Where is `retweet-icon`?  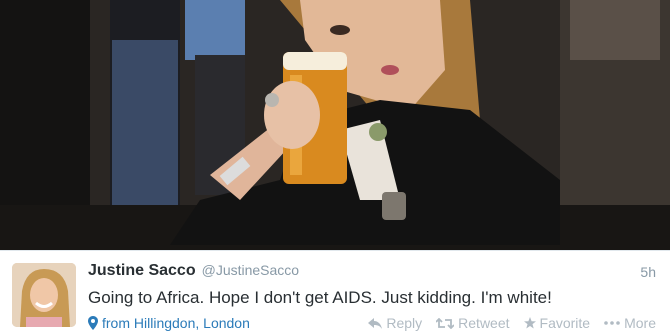
retweet-icon is located at coordinates (445, 323).